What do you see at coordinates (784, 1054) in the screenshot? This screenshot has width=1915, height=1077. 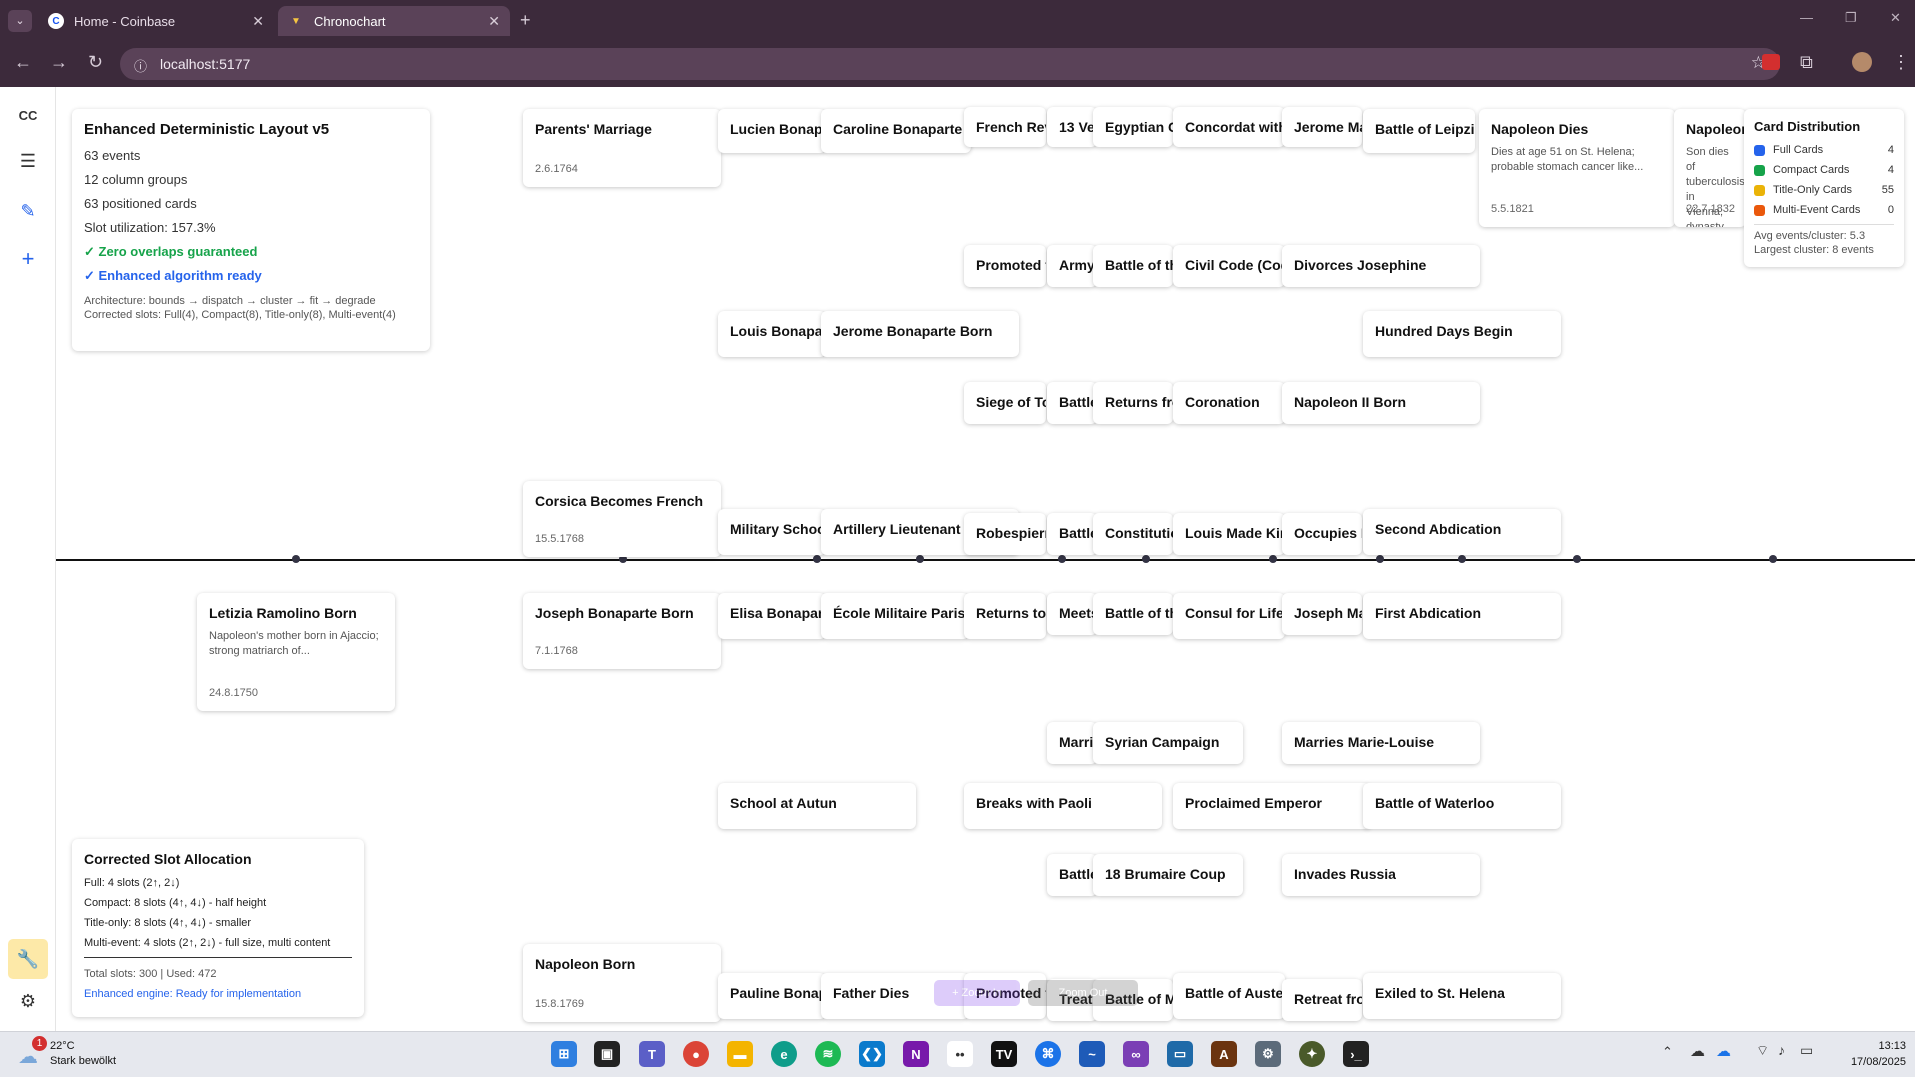 I see `edge-icon: e` at bounding box center [784, 1054].